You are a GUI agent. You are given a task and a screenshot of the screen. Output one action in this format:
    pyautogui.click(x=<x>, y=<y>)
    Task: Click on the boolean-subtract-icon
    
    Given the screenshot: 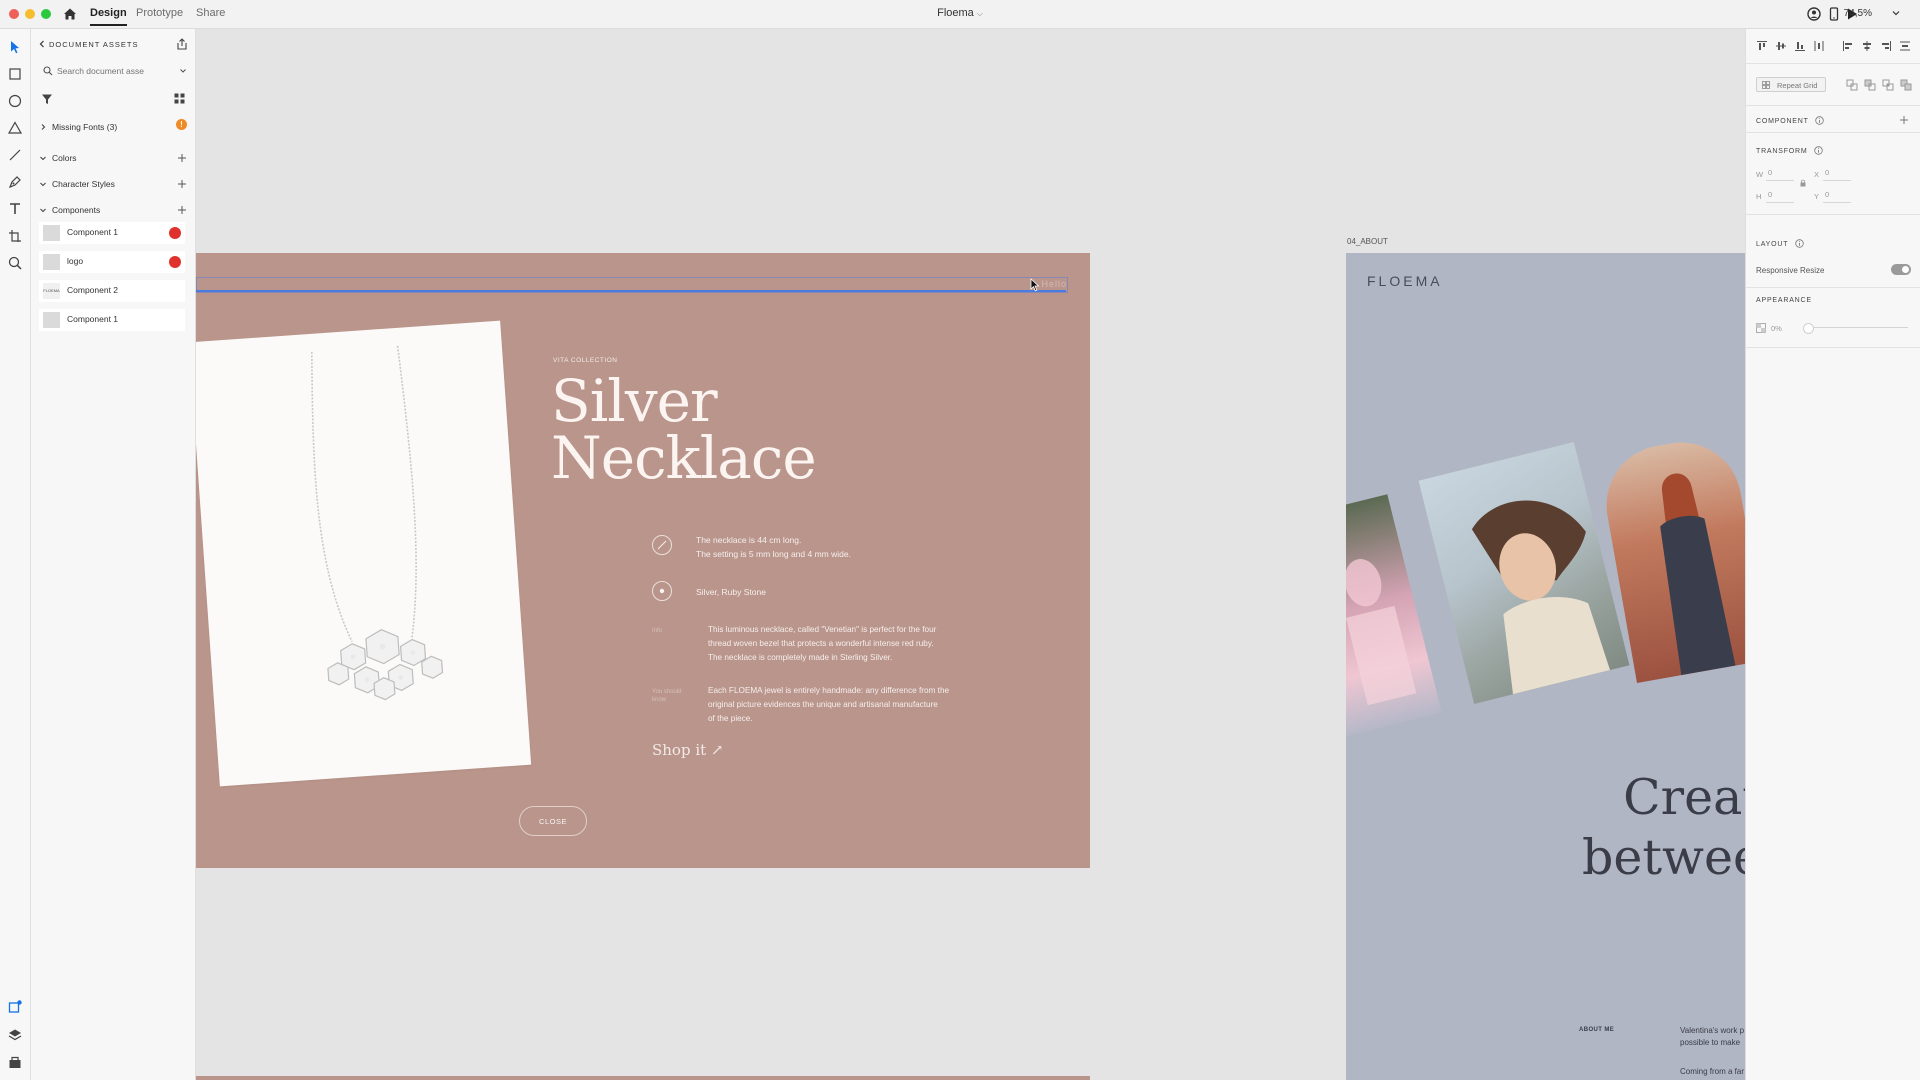 What is the action you would take?
    pyautogui.click(x=1870, y=85)
    